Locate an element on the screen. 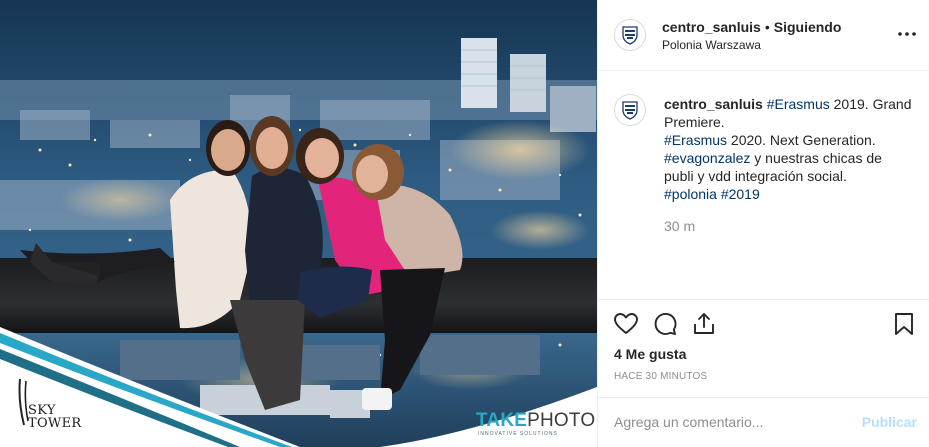 The width and height of the screenshot is (929, 447). more-options-button is located at coordinates (907, 34).